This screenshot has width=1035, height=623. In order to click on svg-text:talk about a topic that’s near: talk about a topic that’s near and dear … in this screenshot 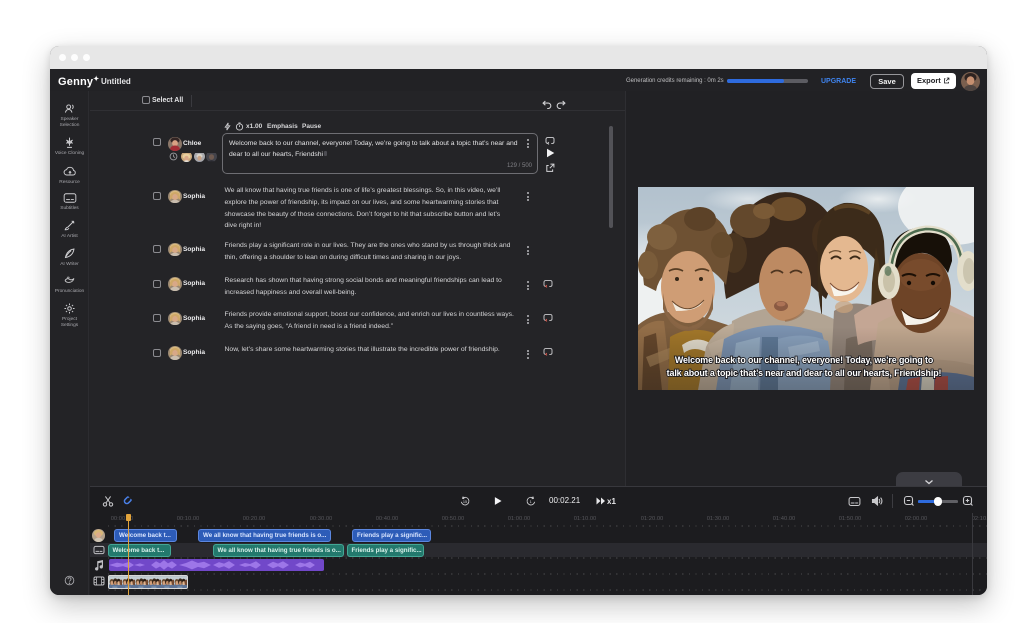, I will do `click(804, 373)`.